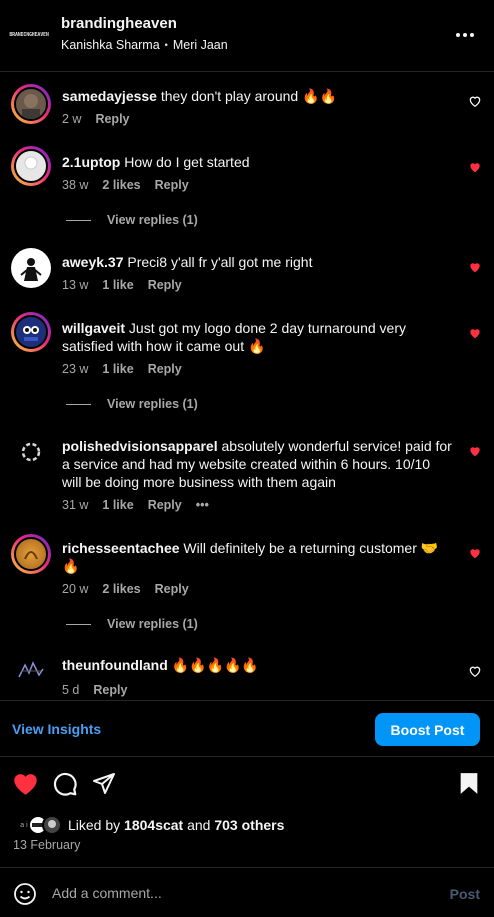 Image resolution: width=494 pixels, height=917 pixels. I want to click on comment-text: they don't play around 🔥🔥, so click(248, 96).